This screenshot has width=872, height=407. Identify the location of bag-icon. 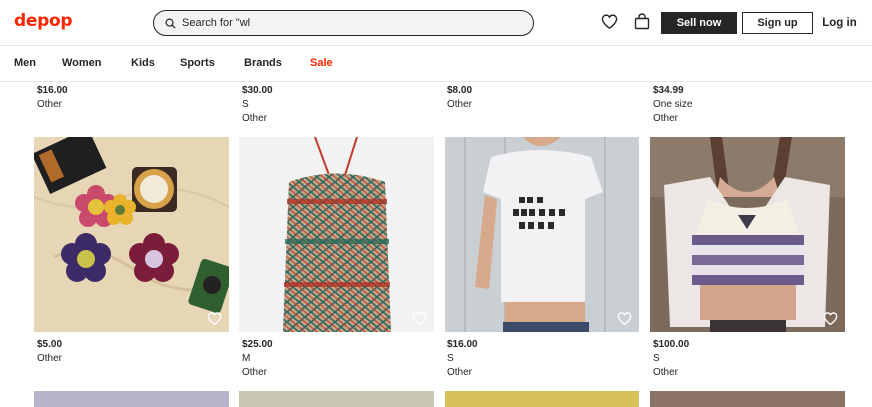
(642, 21).